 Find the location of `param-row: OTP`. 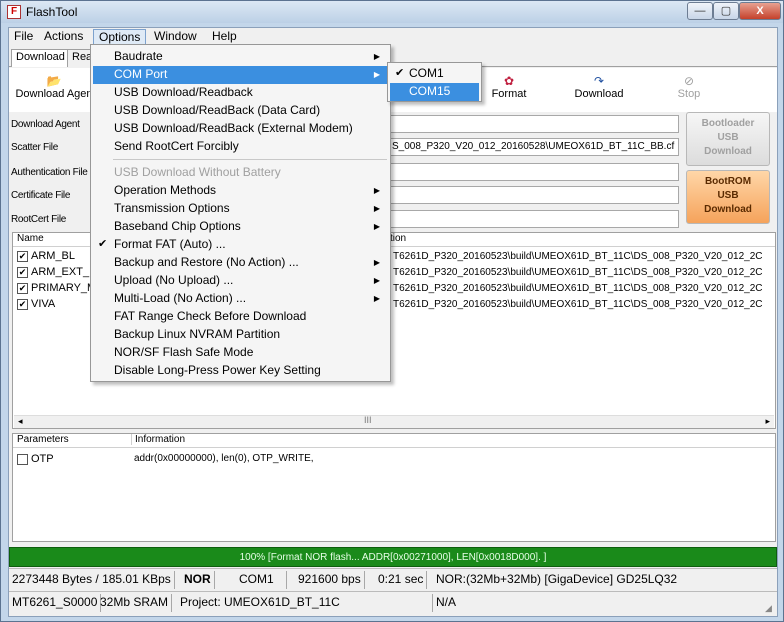

param-row: OTP is located at coordinates (35, 460).